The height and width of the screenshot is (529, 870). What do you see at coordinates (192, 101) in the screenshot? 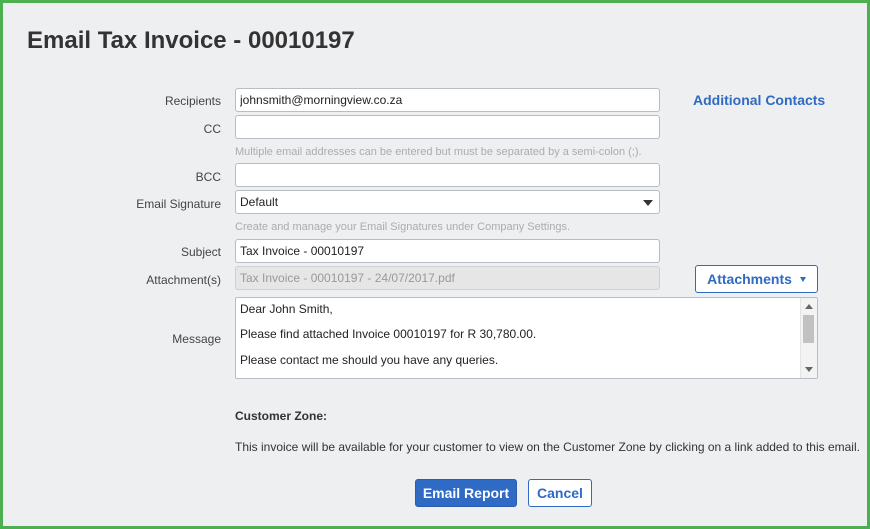
I see `recipients-label: Recipients` at bounding box center [192, 101].